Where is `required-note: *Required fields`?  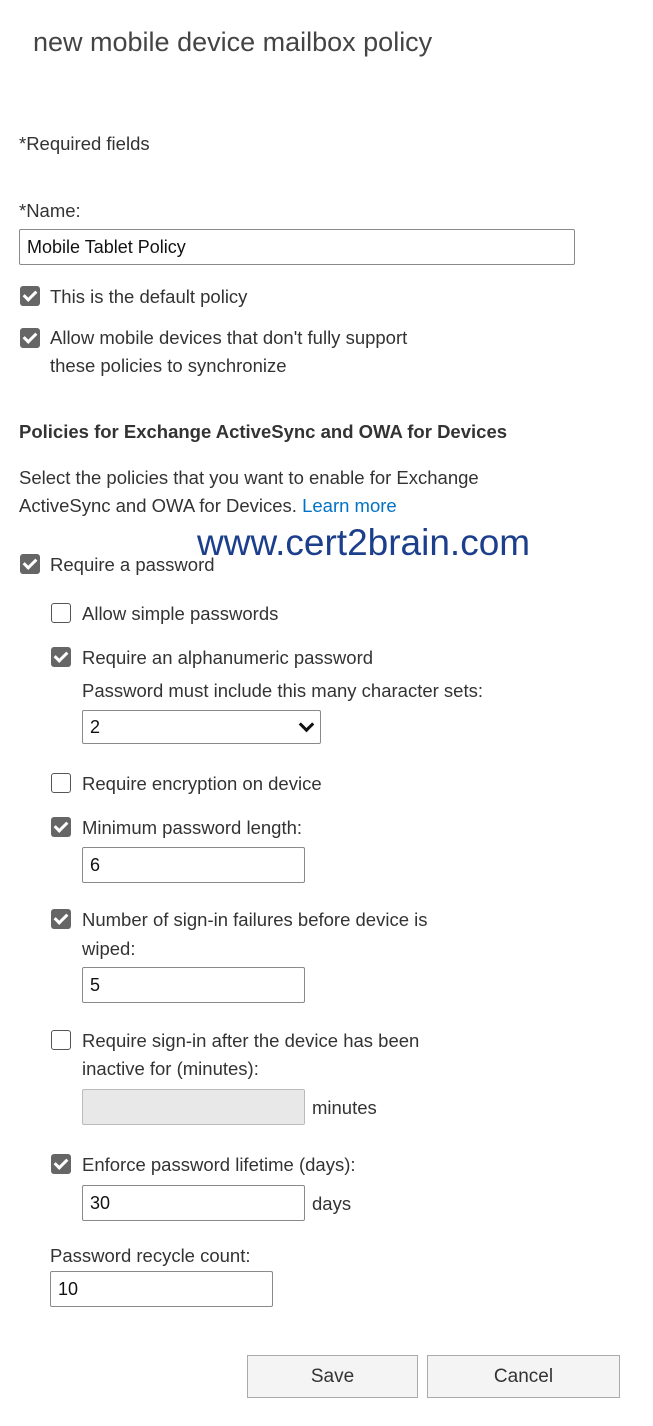 required-note: *Required fields is located at coordinates (84, 143).